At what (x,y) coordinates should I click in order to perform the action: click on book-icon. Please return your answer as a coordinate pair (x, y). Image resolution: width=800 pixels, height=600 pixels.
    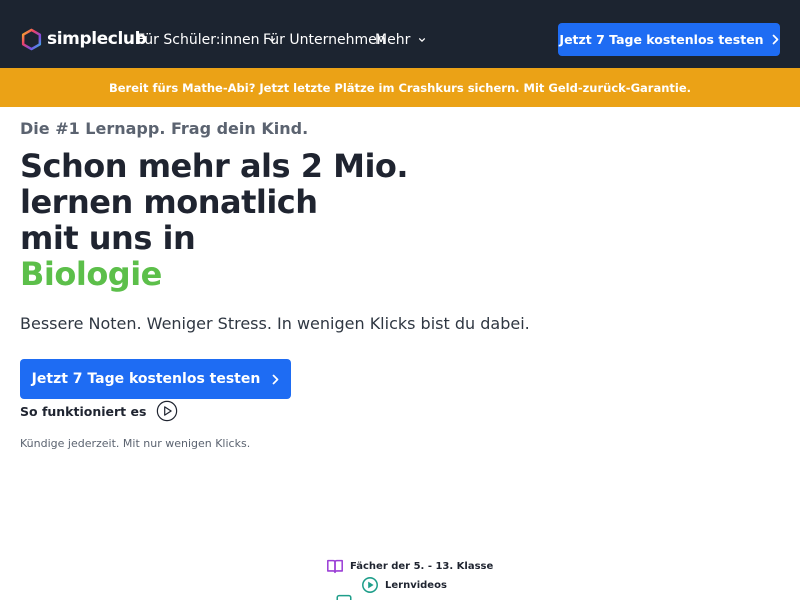
    Looking at the image, I should click on (335, 566).